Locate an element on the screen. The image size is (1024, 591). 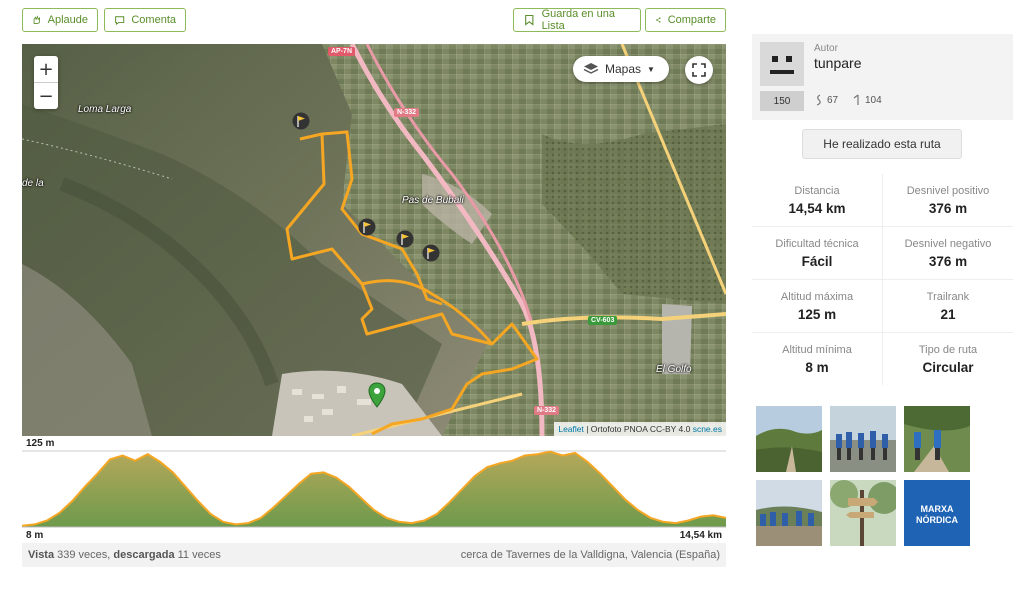
views-downloads: Vista 339 veces, descargada 11 veces is located at coordinates (124, 555).